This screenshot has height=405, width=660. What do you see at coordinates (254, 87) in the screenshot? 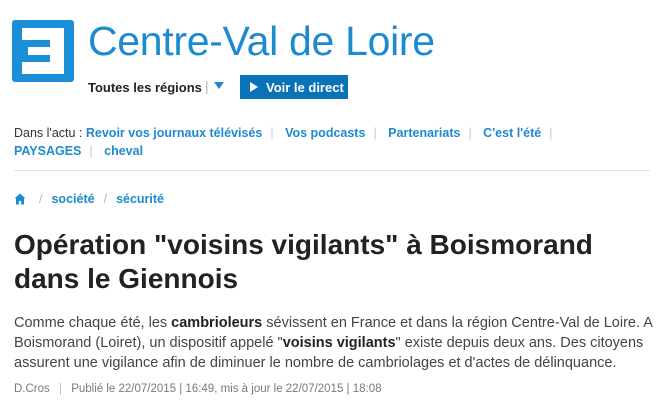
I see `play-icon` at bounding box center [254, 87].